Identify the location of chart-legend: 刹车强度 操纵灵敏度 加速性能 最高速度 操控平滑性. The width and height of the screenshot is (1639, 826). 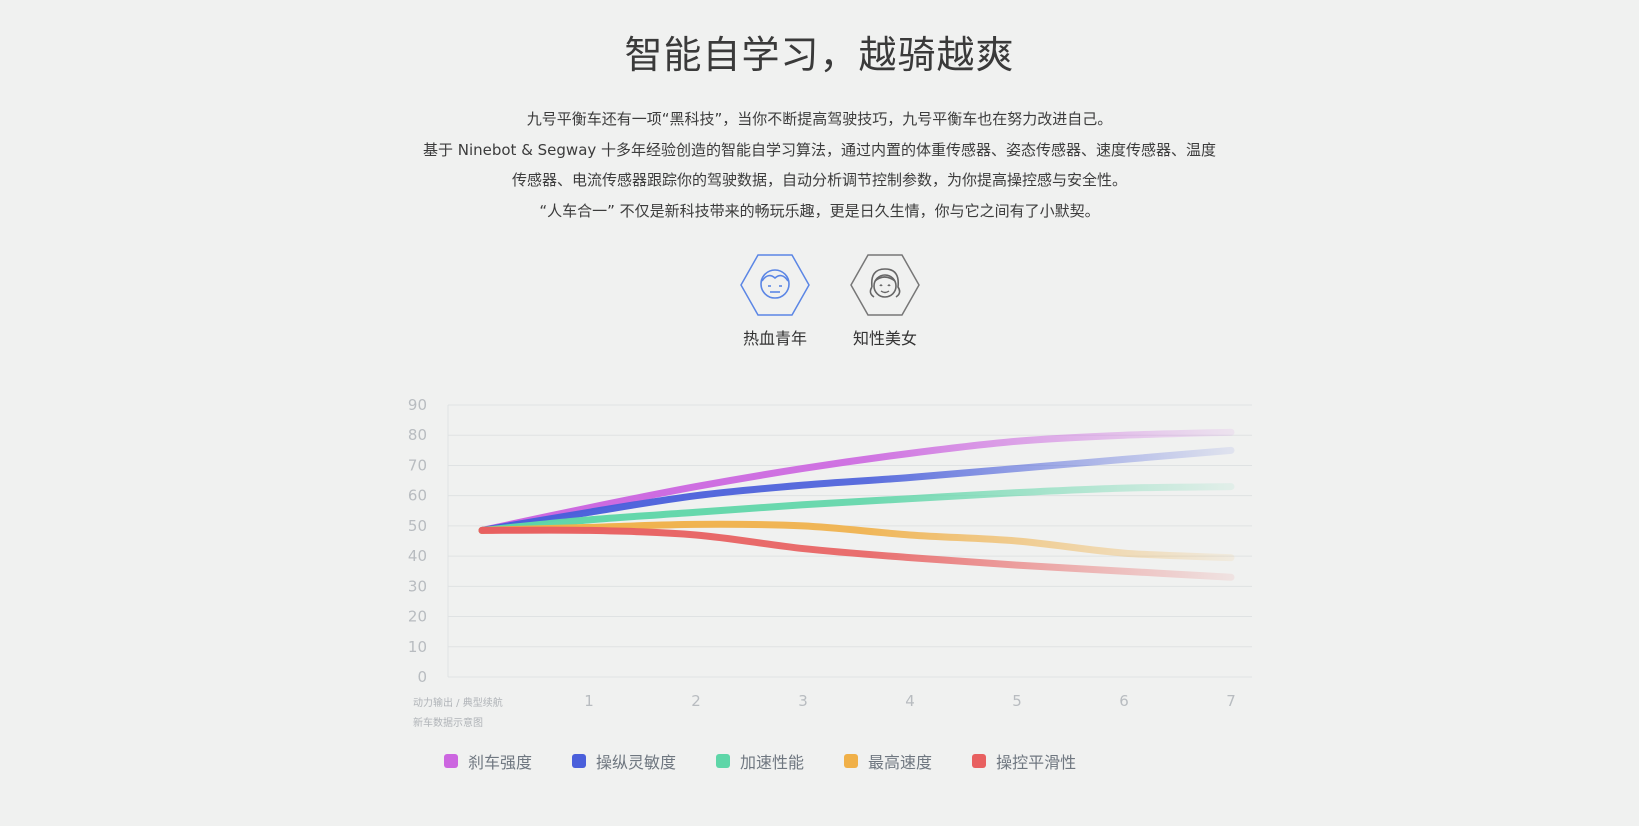
(780, 761).